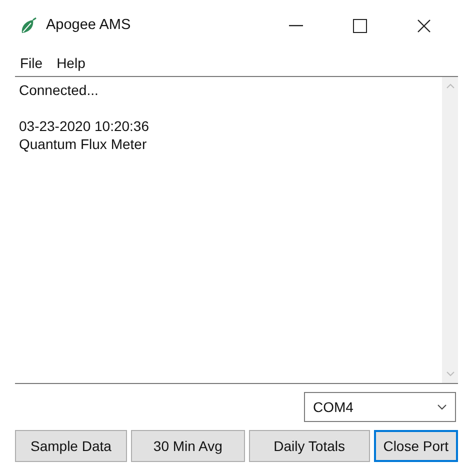 The width and height of the screenshot is (468, 471). What do you see at coordinates (296, 26) in the screenshot?
I see `minimize-icon` at bounding box center [296, 26].